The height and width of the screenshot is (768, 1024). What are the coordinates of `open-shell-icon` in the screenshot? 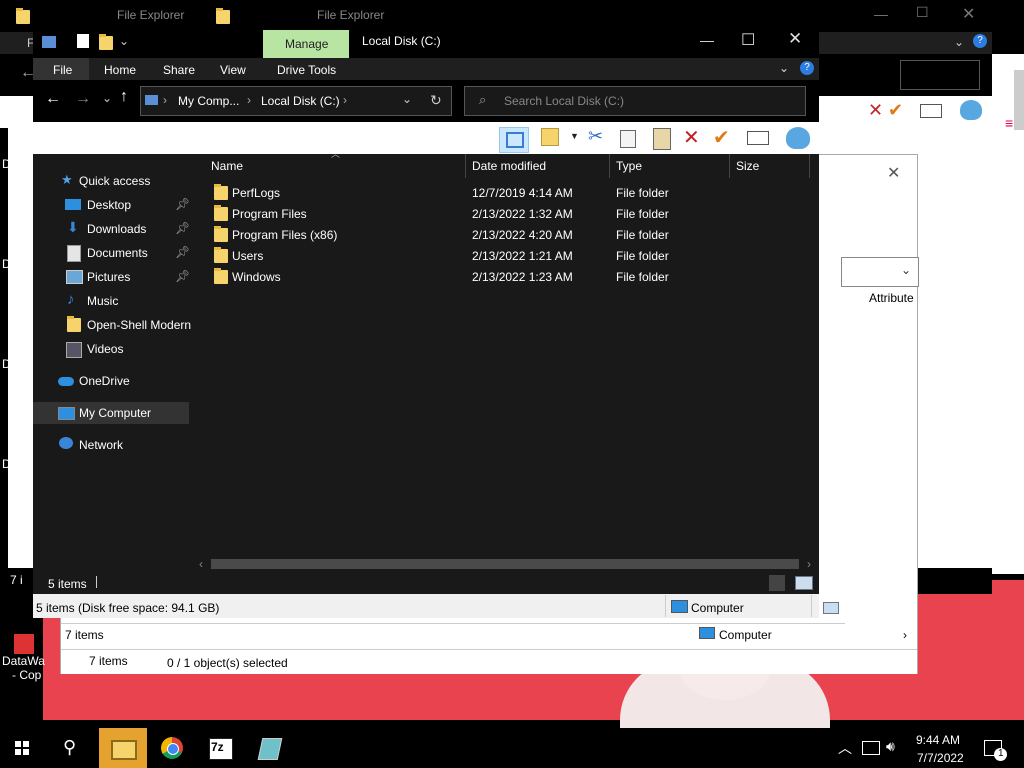 It's located at (798, 138).